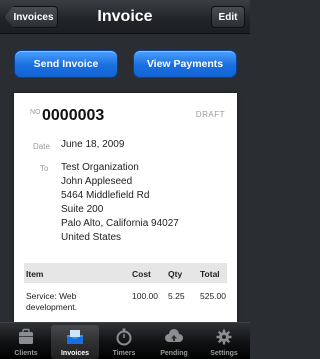  I want to click on gear-icon, so click(224, 337).